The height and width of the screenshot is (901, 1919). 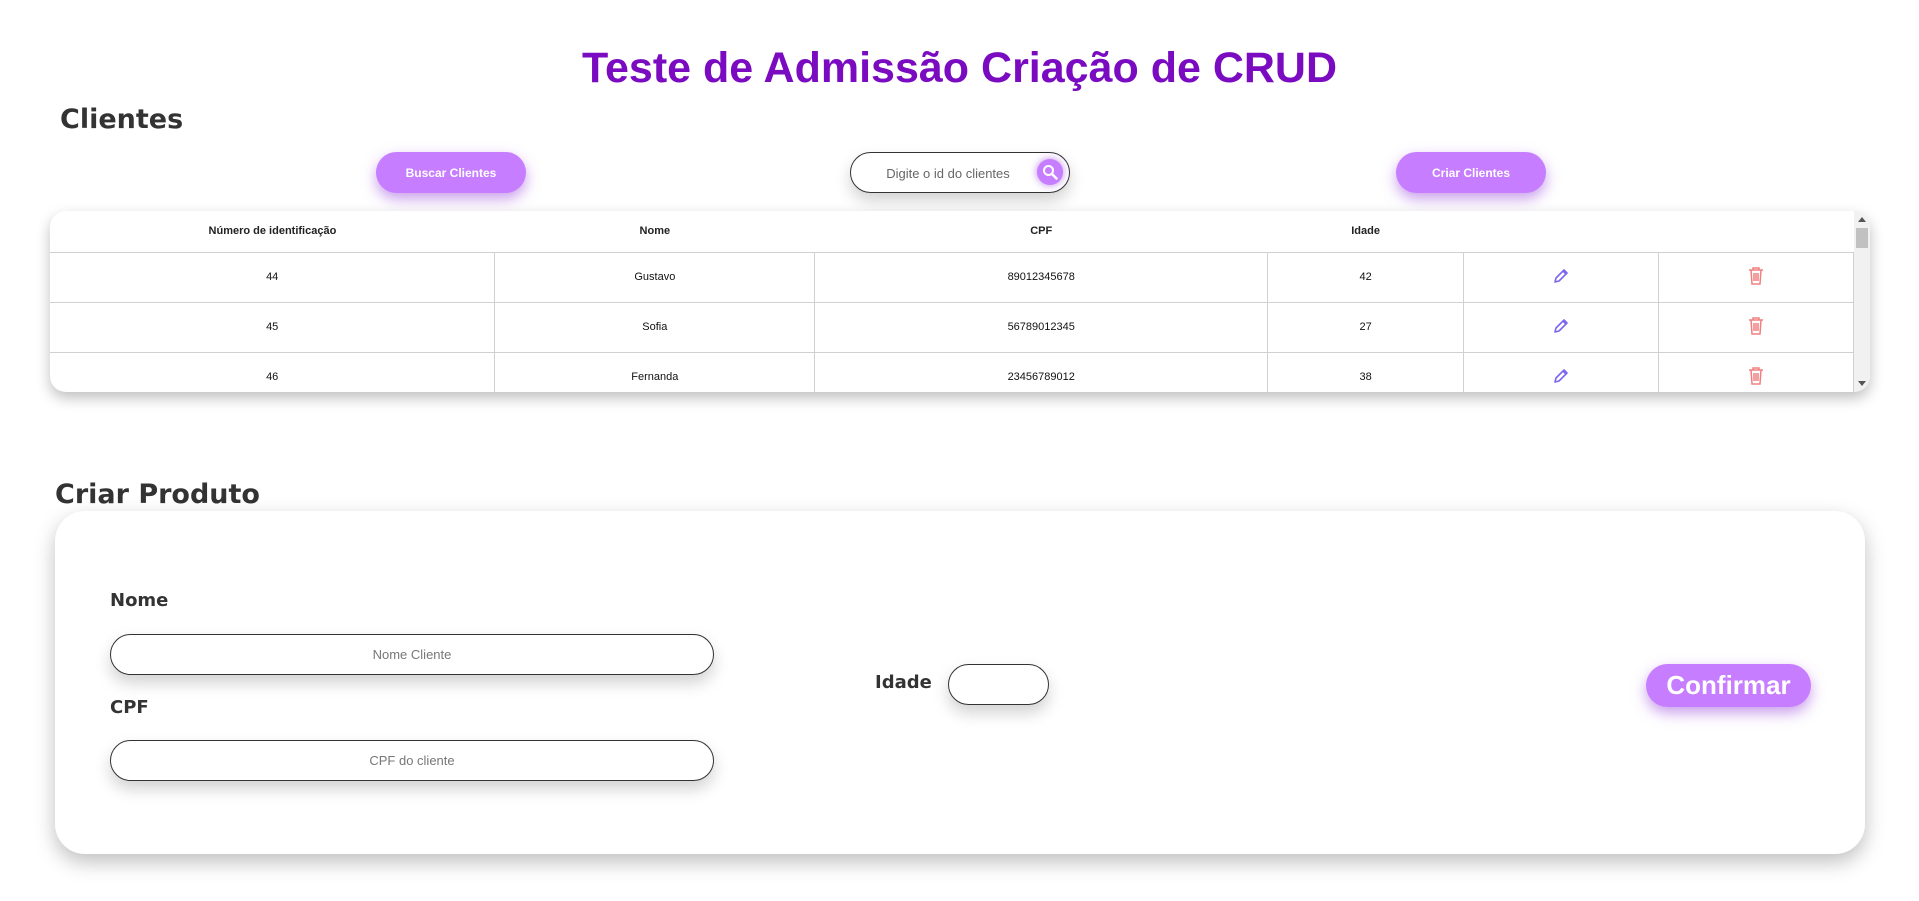 I want to click on column-header-idade: Idade, so click(x=1365, y=231).